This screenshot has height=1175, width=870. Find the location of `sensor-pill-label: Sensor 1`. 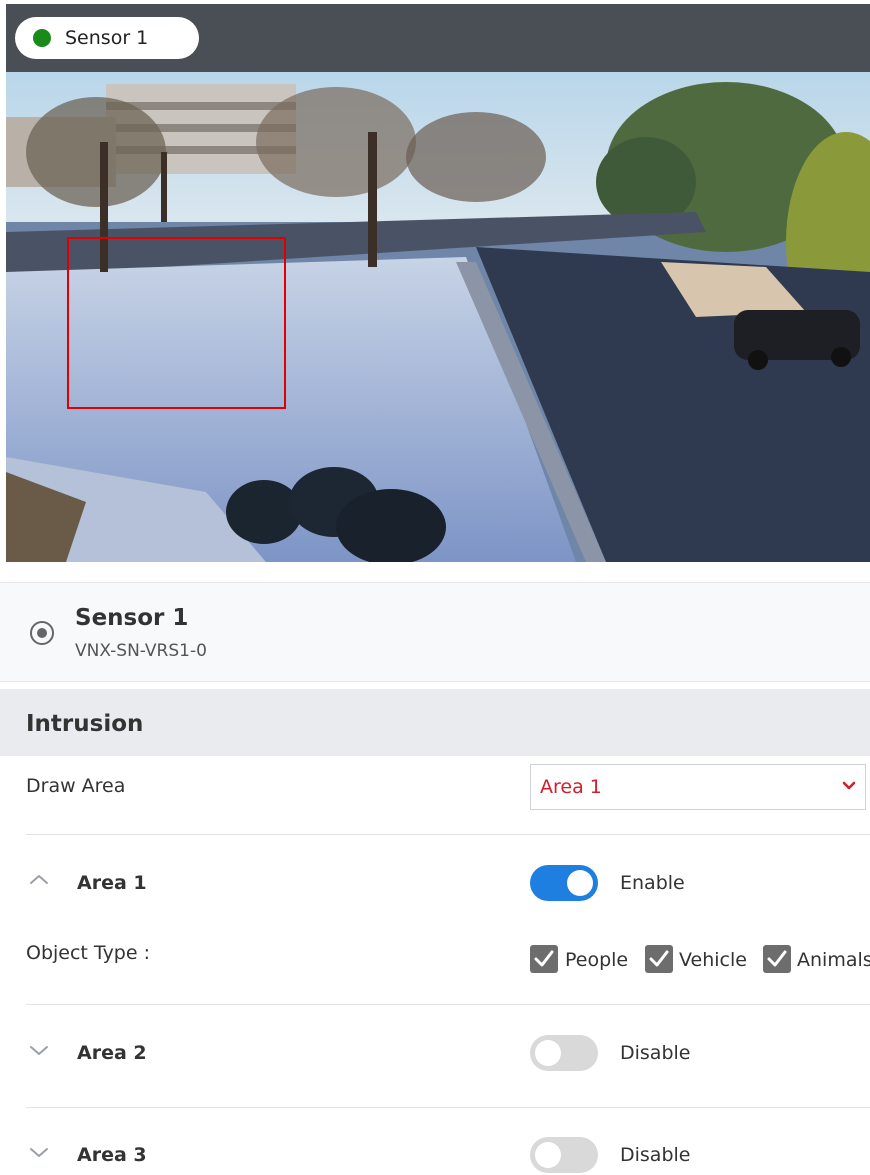

sensor-pill-label: Sensor 1 is located at coordinates (107, 38).